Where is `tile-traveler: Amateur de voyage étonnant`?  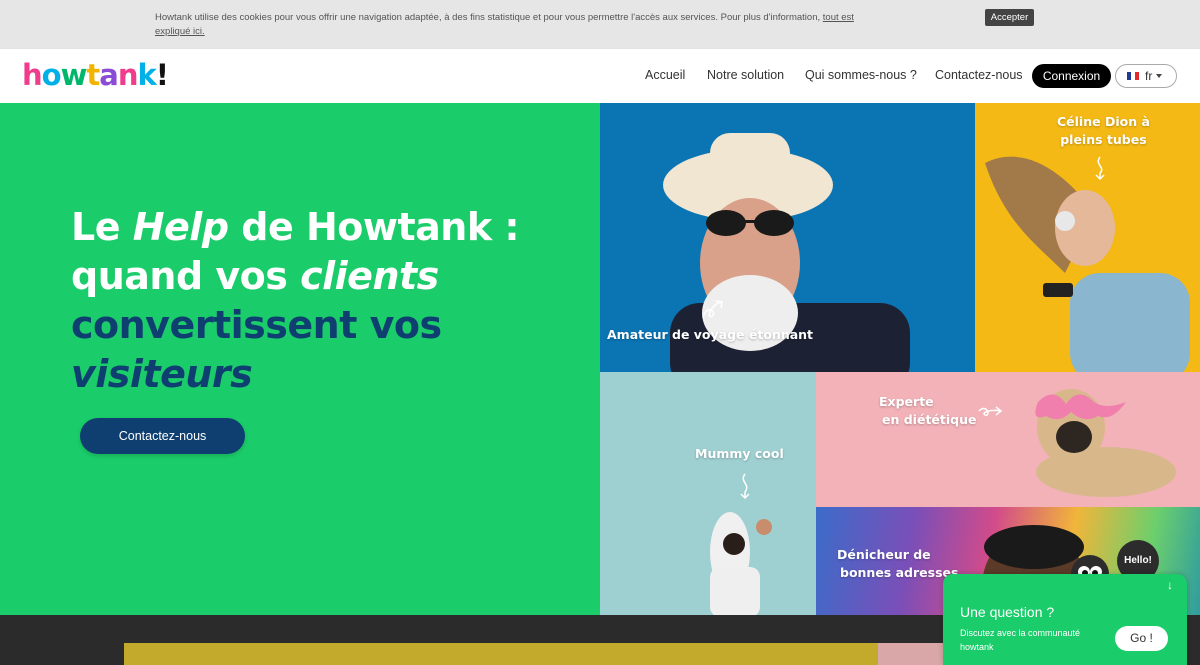 tile-traveler: Amateur de voyage étonnant is located at coordinates (787, 237).